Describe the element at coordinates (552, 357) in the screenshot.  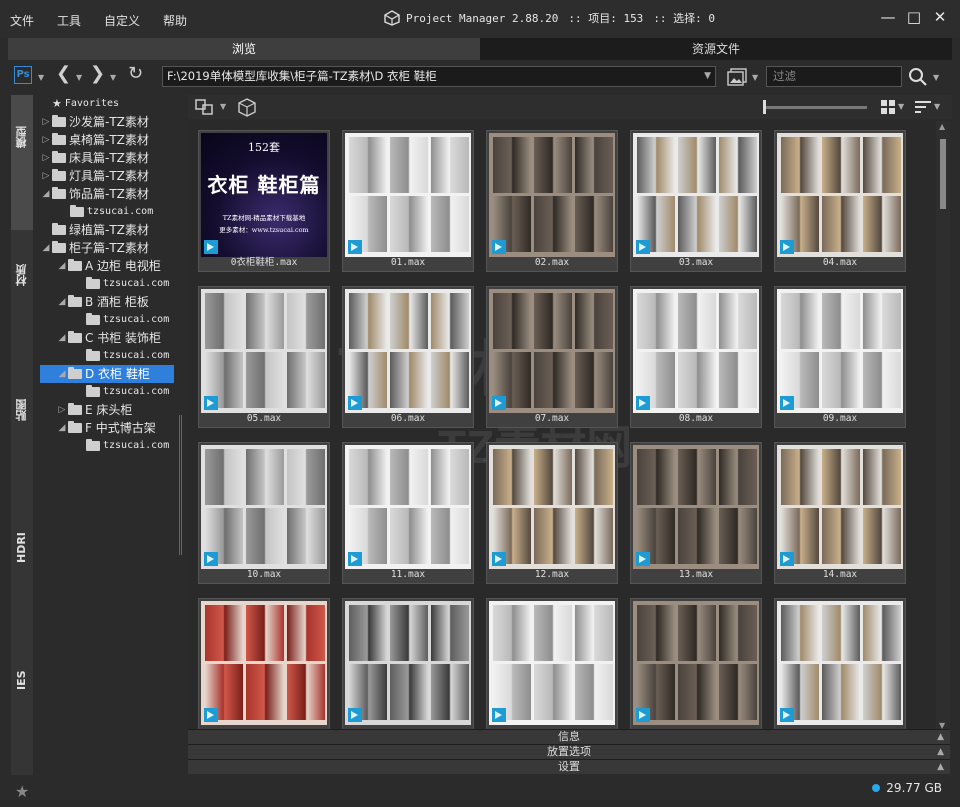
I see `file-thumbnail: 07.max` at that location.